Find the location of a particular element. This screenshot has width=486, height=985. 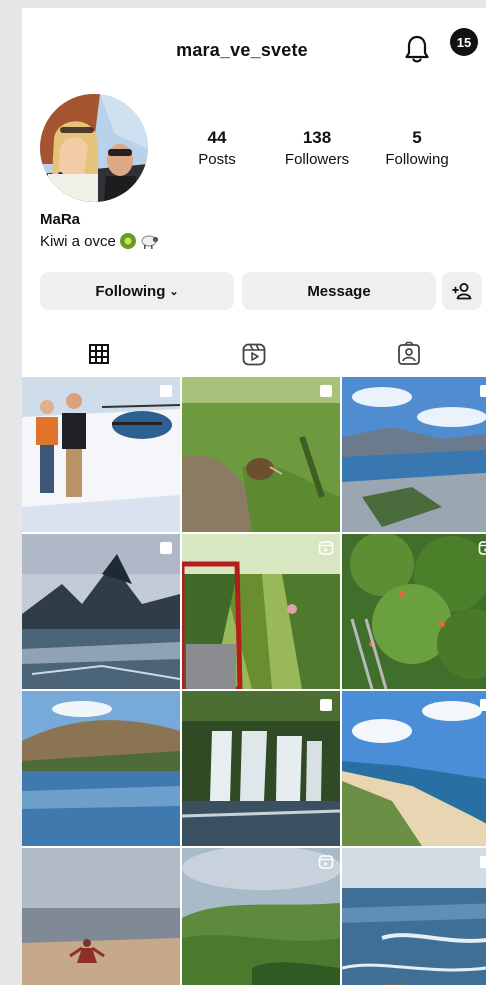

post-tile-milford-sound is located at coordinates (101, 611).